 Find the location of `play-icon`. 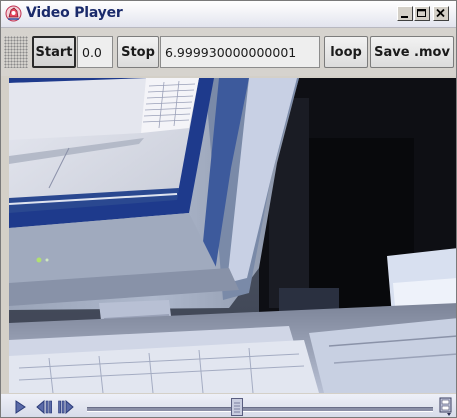

play-icon is located at coordinates (20, 407).